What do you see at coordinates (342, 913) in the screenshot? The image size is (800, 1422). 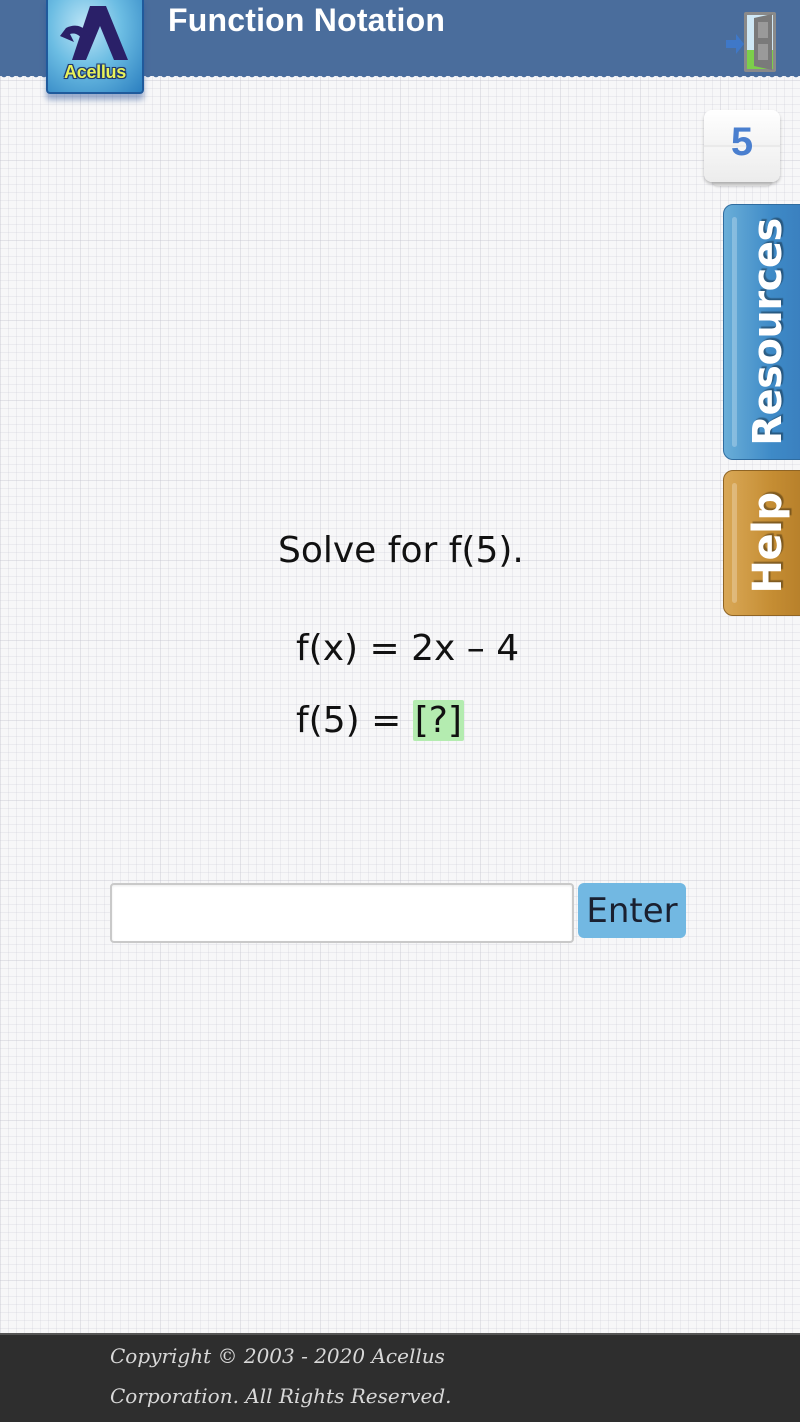 I see `answer-input` at bounding box center [342, 913].